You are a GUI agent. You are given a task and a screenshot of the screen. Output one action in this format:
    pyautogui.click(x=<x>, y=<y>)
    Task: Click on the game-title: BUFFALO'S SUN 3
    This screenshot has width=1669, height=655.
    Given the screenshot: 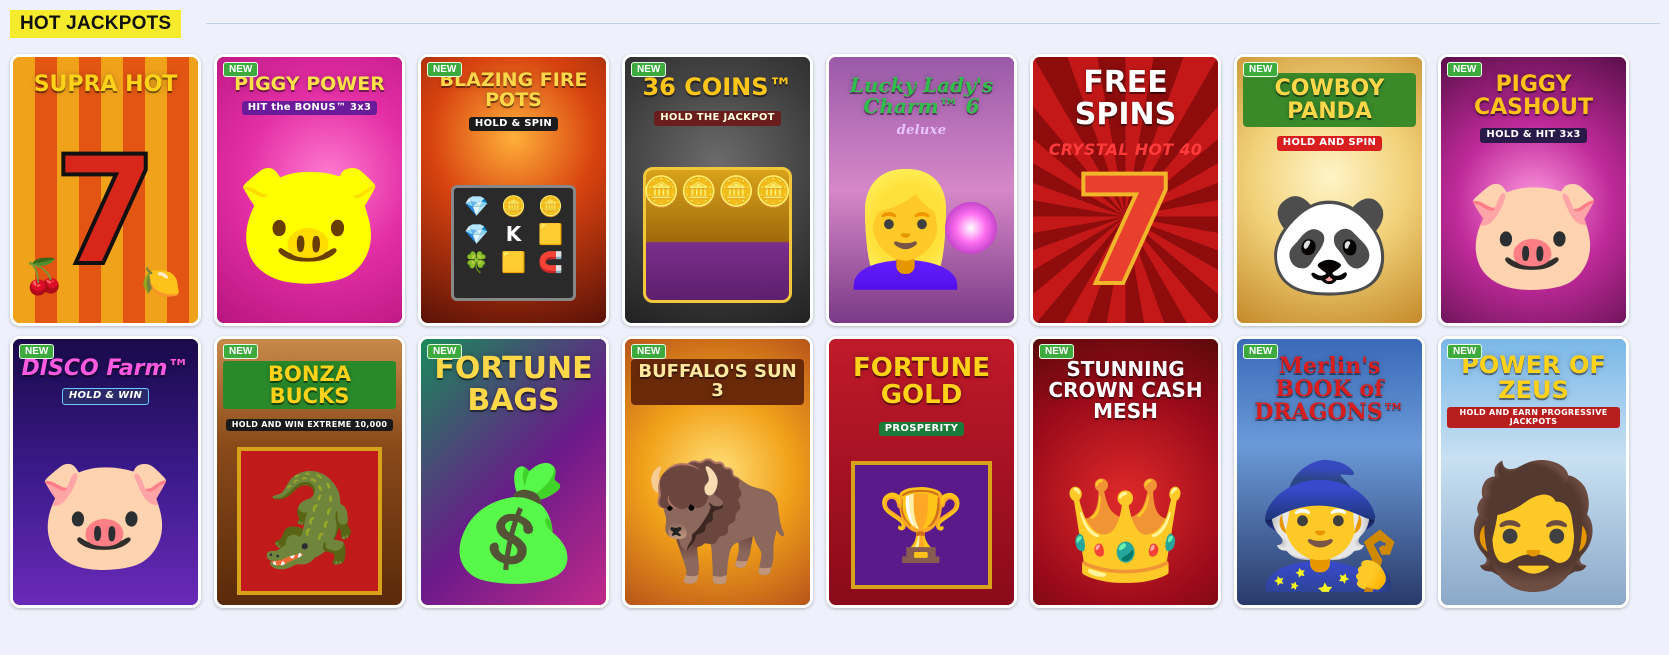 What is the action you would take?
    pyautogui.click(x=717, y=382)
    